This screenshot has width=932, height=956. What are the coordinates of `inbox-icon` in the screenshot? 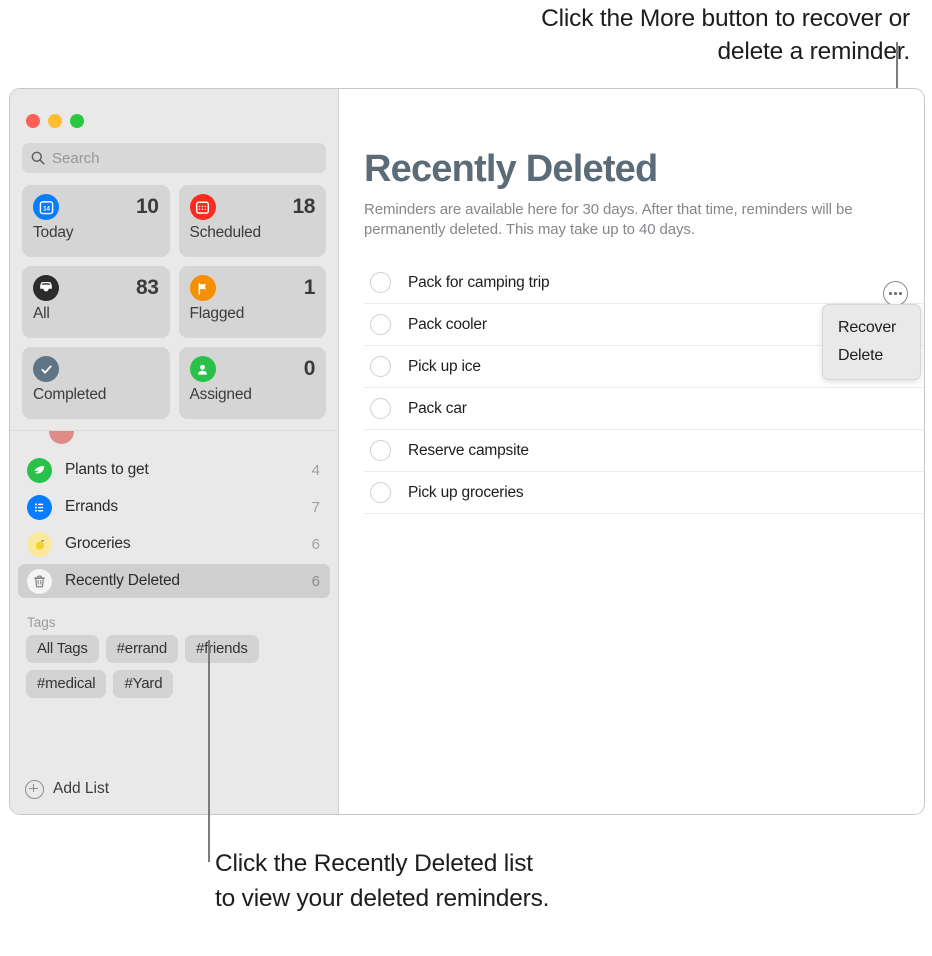 It's located at (46, 288).